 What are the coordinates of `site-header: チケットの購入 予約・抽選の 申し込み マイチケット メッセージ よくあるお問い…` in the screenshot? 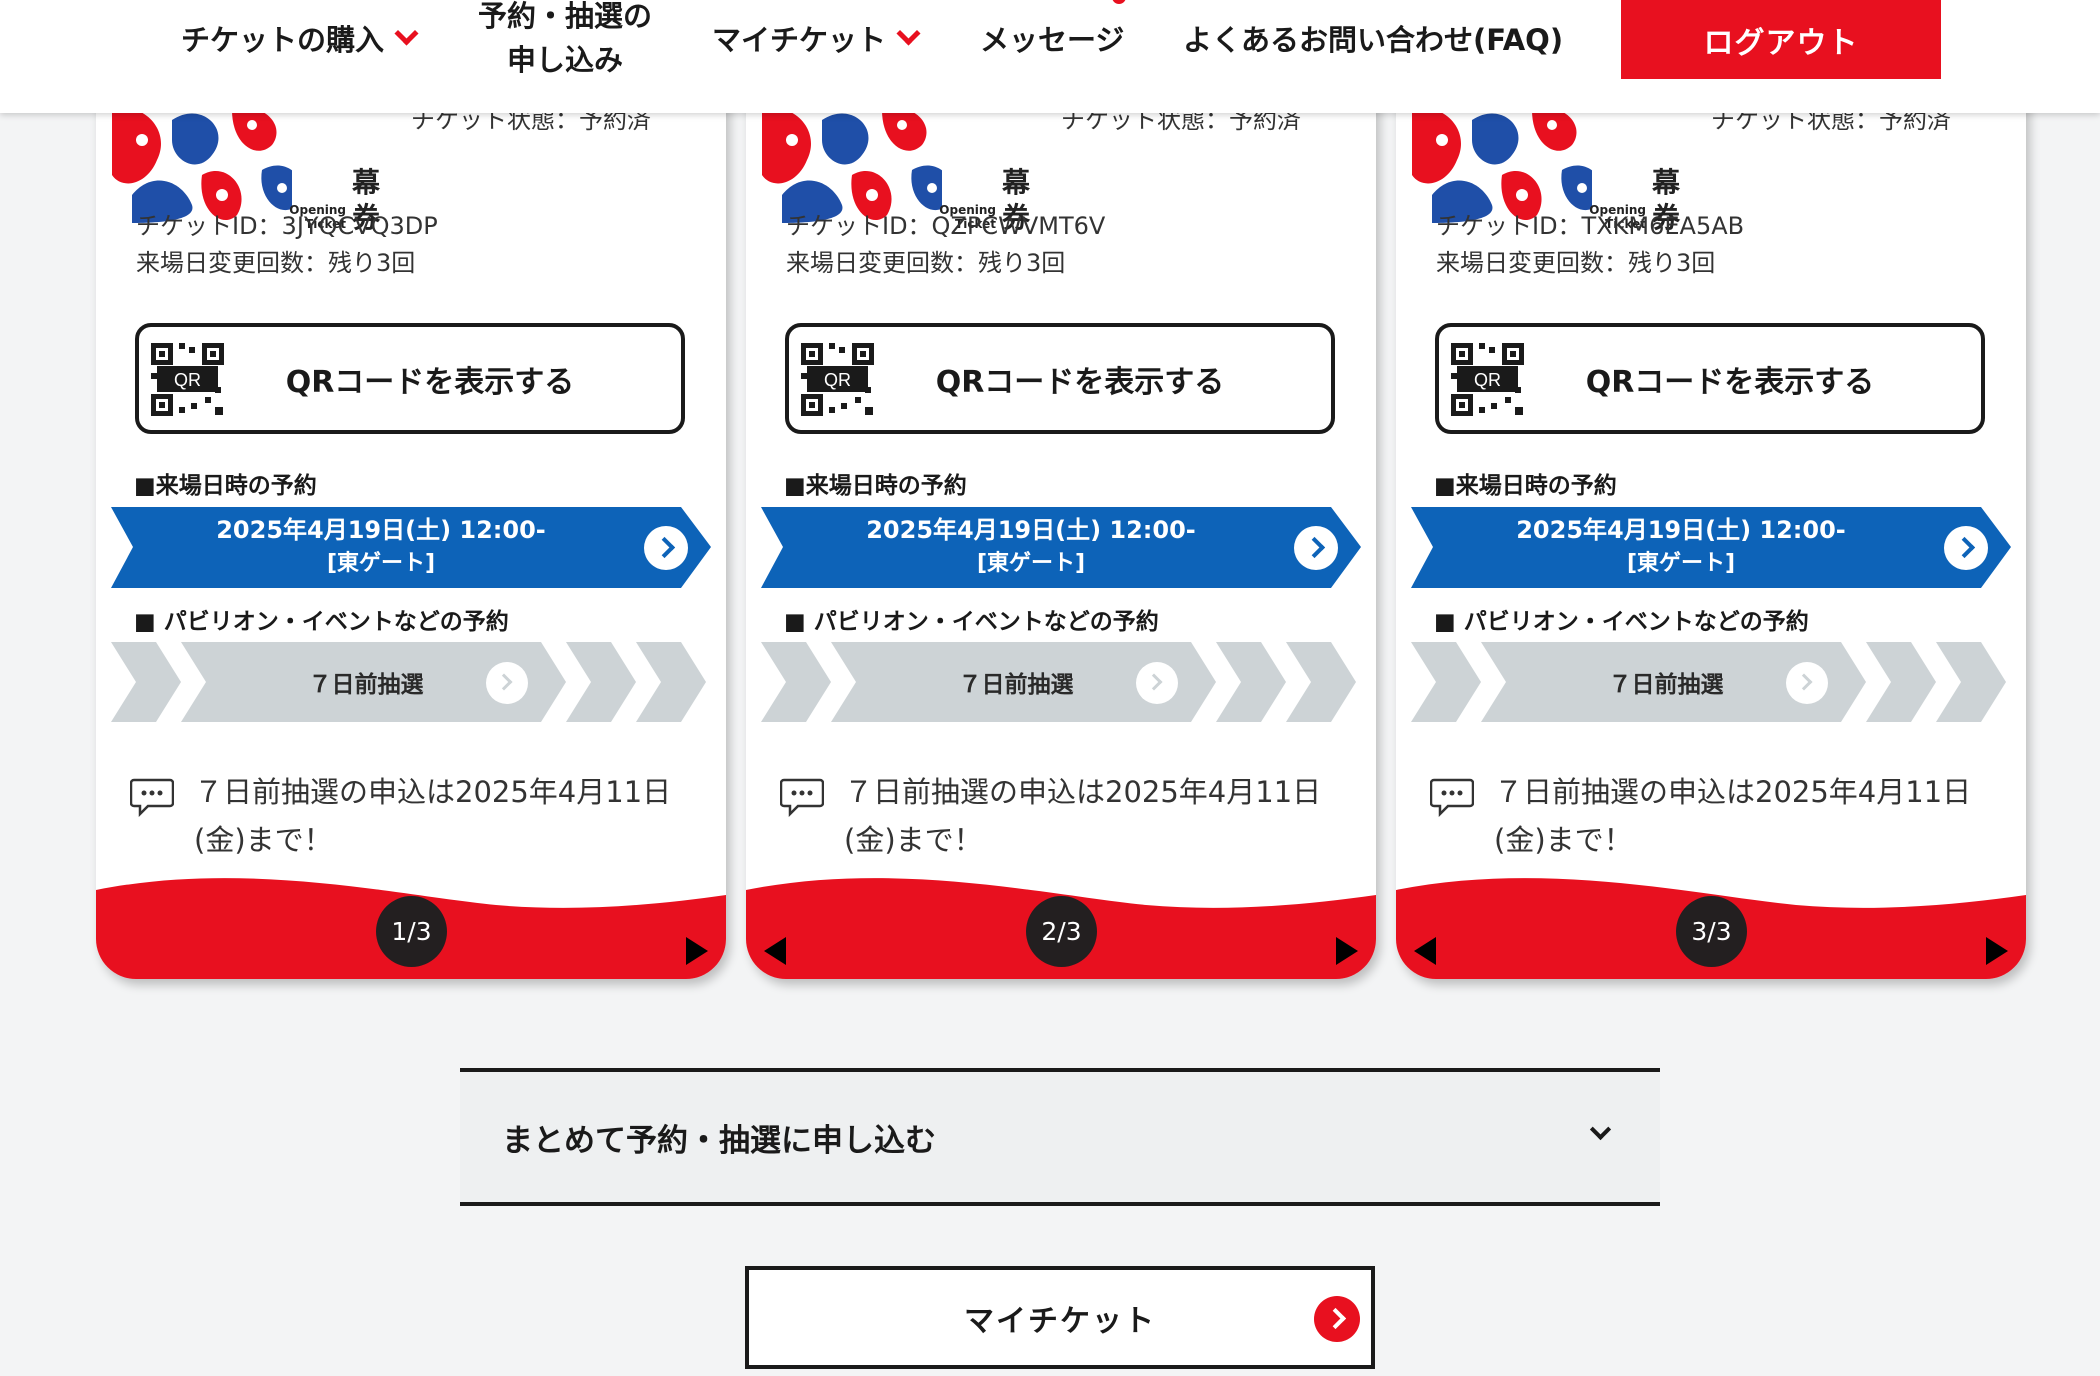 It's located at (1050, 56).